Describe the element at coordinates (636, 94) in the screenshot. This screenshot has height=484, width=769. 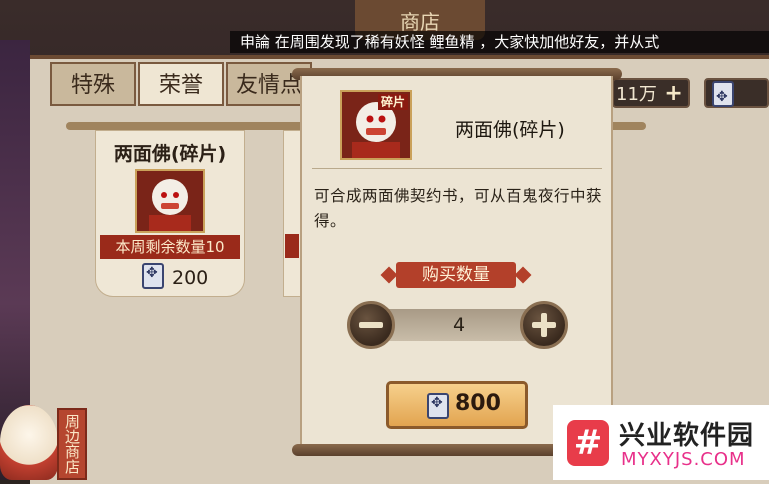
I see `currency-amount: 11万` at that location.